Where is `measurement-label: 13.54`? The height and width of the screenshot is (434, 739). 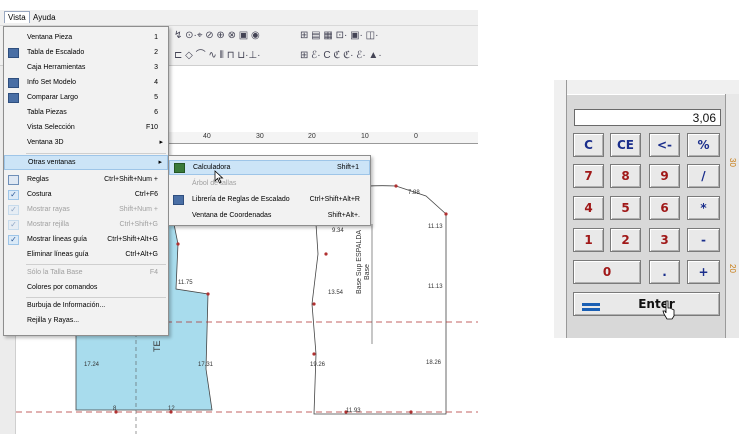
measurement-label: 13.54 is located at coordinates (336, 293).